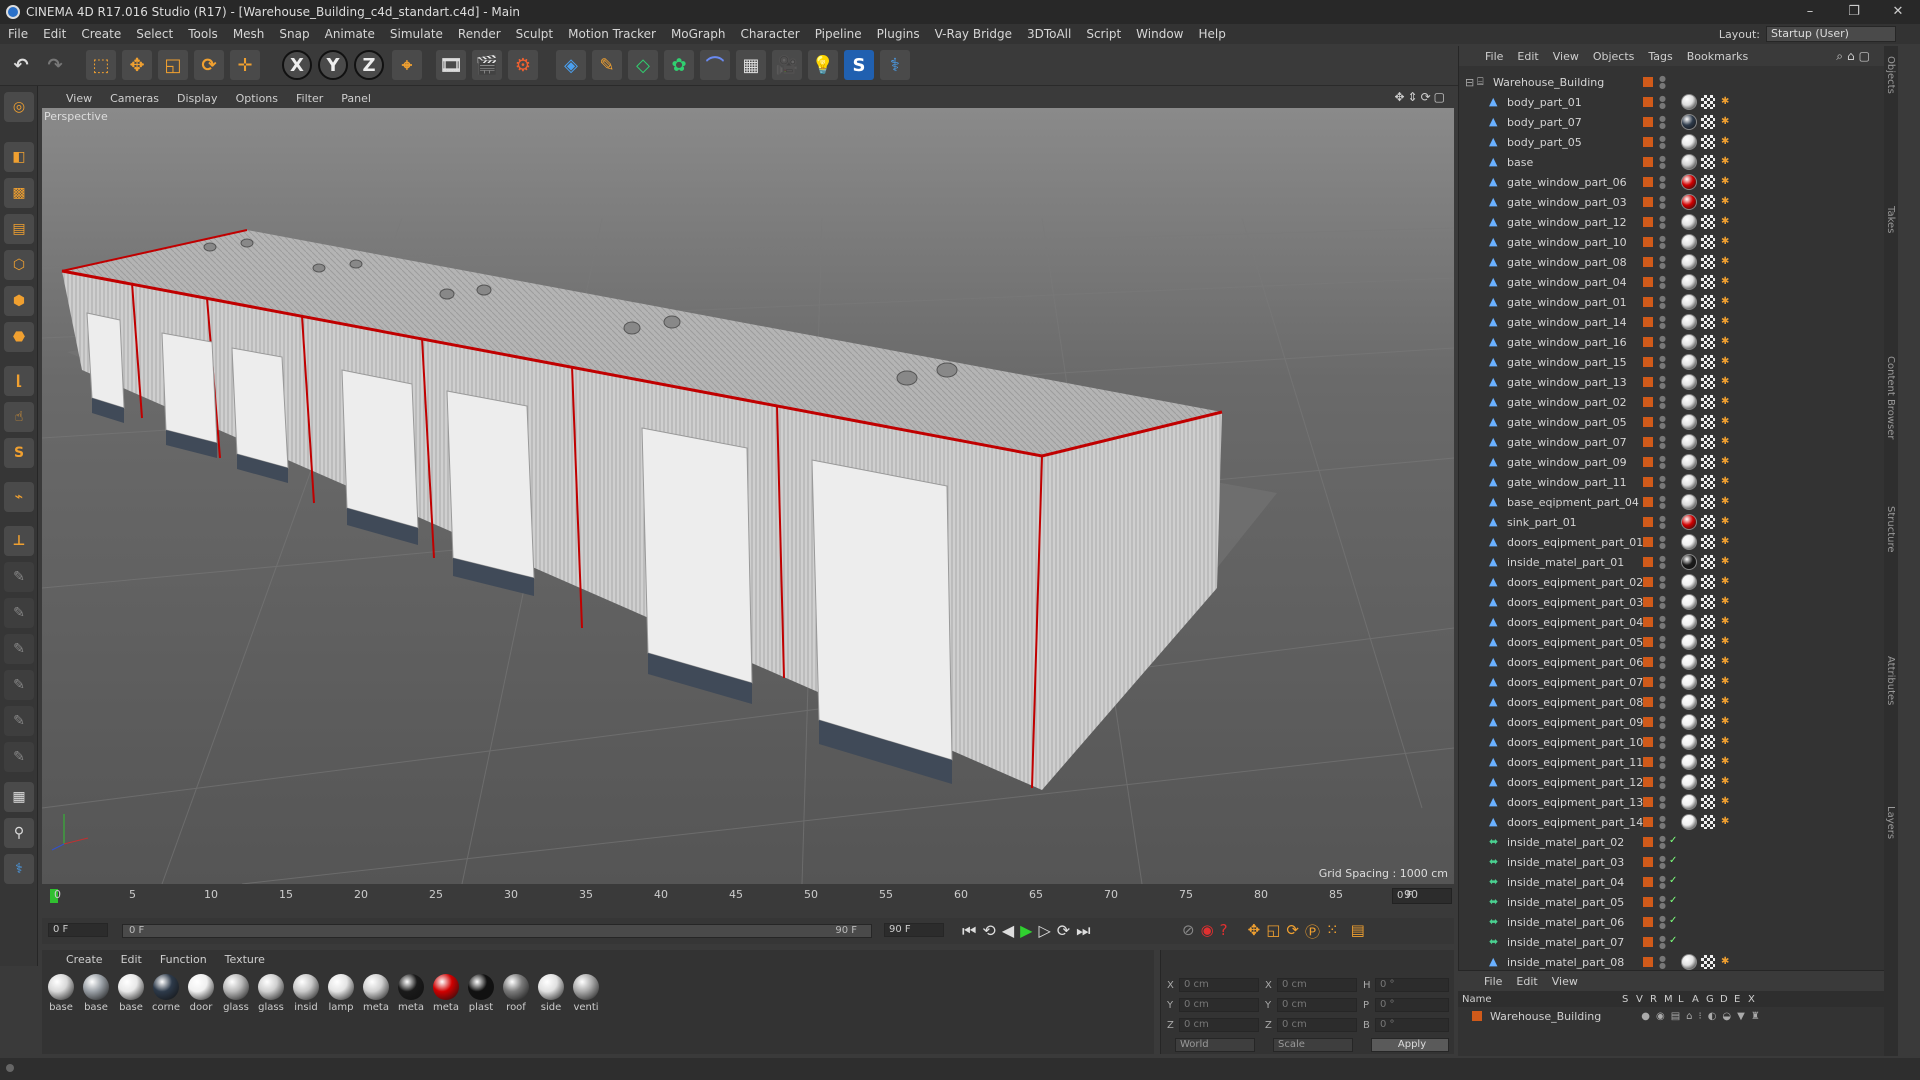 Image resolution: width=1920 pixels, height=1080 pixels. Describe the element at coordinates (306, 993) in the screenshot. I see `material-swatch: insid` at that location.